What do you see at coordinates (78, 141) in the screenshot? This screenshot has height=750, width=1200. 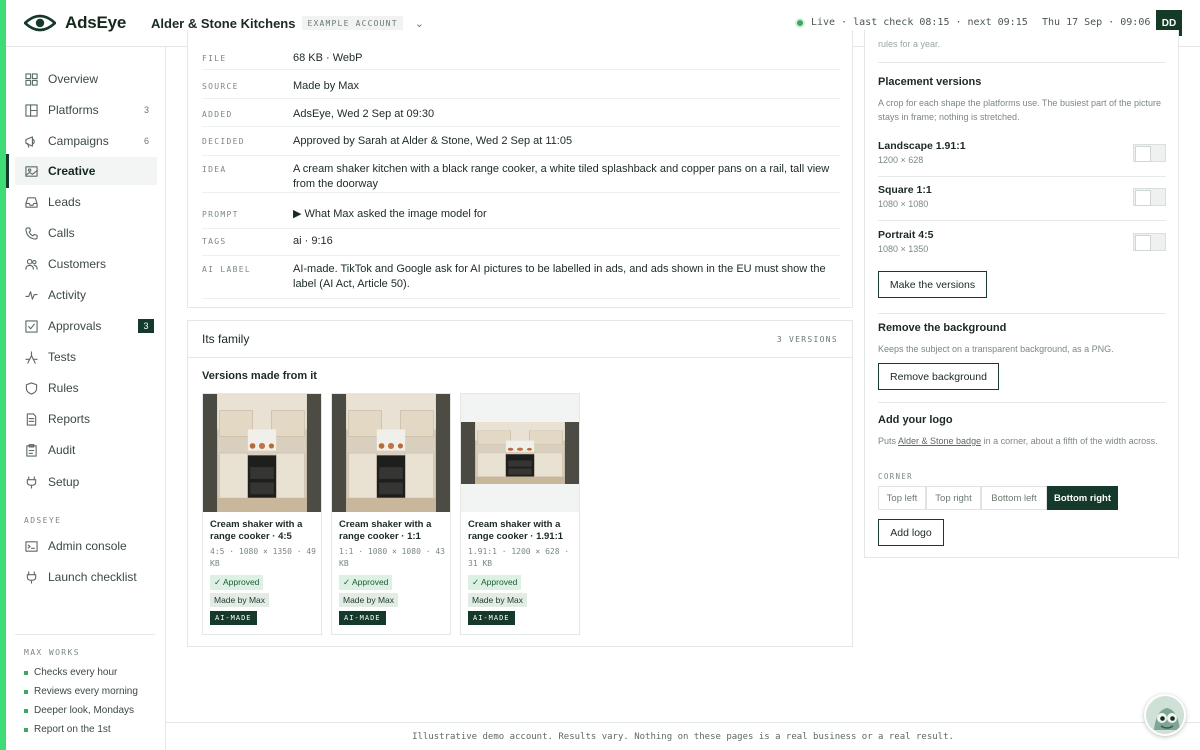 I see `sidebar-item-label: Campaigns` at bounding box center [78, 141].